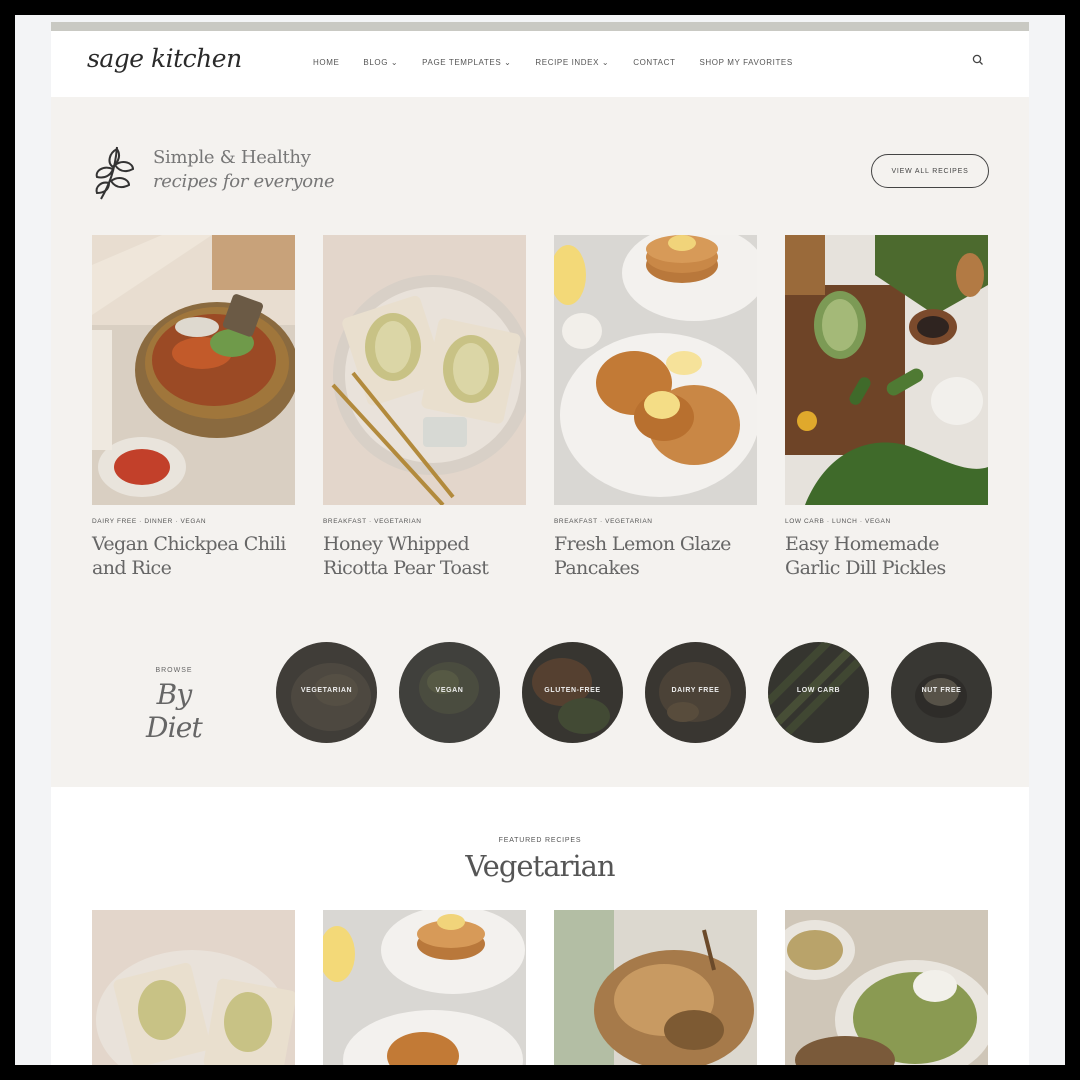  What do you see at coordinates (232, 157) in the screenshot?
I see `tagline-line-1: Simple & Healthy` at bounding box center [232, 157].